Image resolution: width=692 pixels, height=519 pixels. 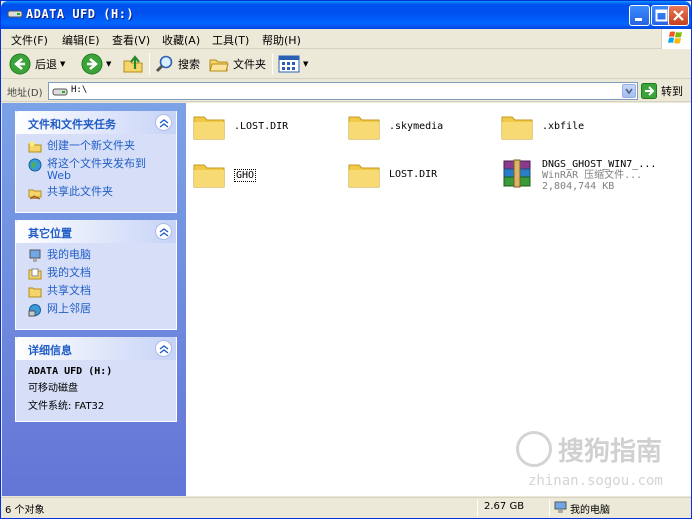 I want to click on views-button: ▼, so click(x=293, y=64).